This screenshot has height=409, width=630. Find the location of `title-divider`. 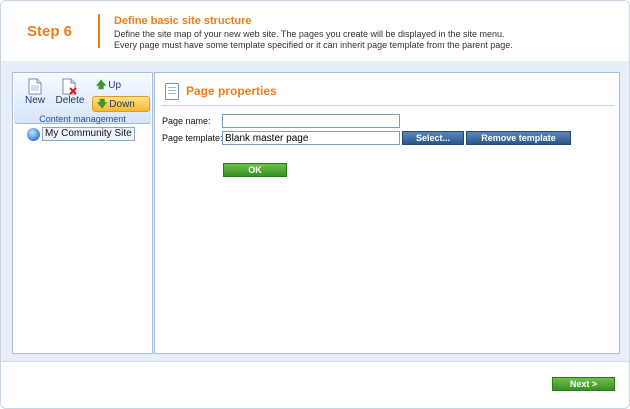

title-divider is located at coordinates (388, 105).